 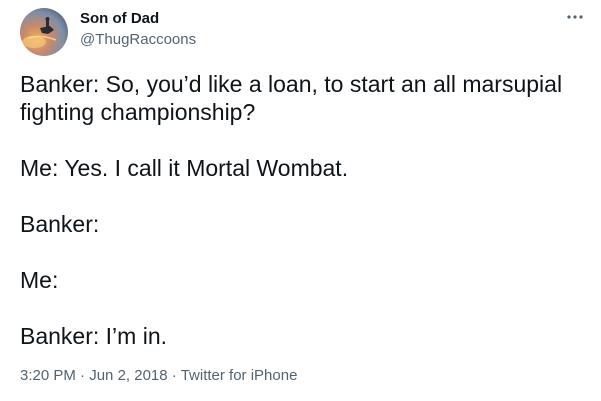 I want to click on tweet-time: 3:20 PM, so click(x=48, y=375).